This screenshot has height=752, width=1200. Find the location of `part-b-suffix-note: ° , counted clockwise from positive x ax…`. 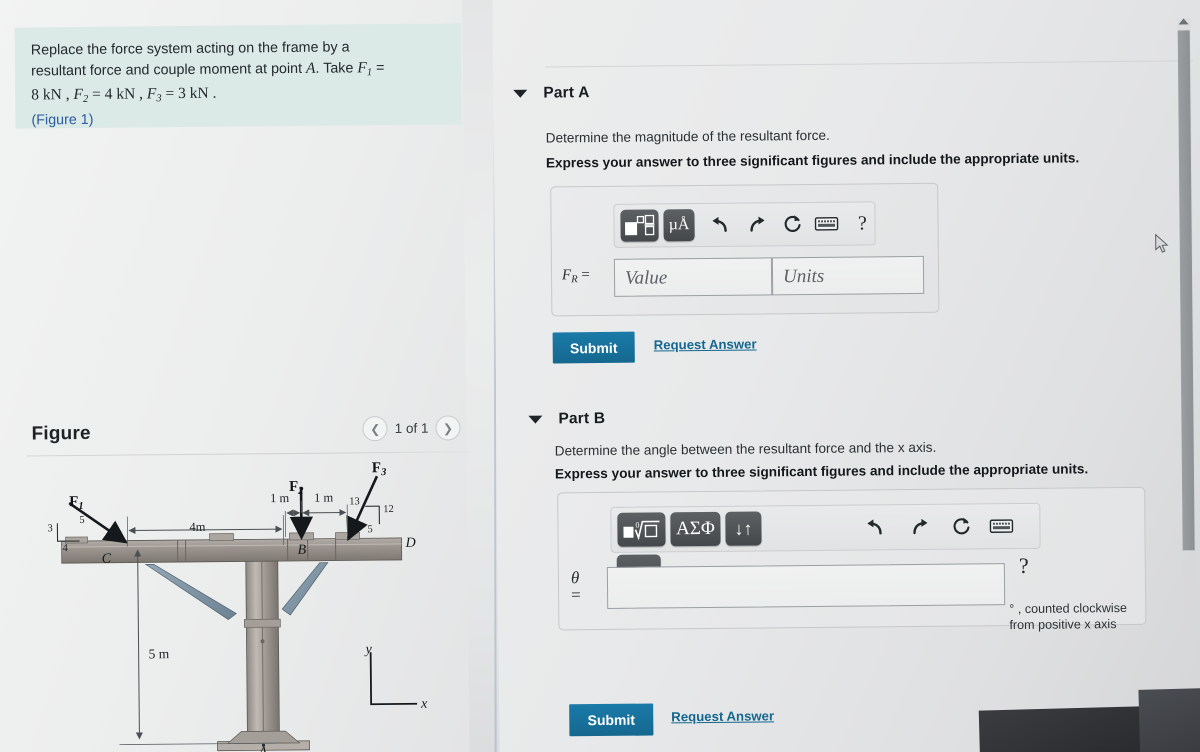

part-b-suffix-note: ° , counted clockwise from positive x ax… is located at coordinates (1079, 616).